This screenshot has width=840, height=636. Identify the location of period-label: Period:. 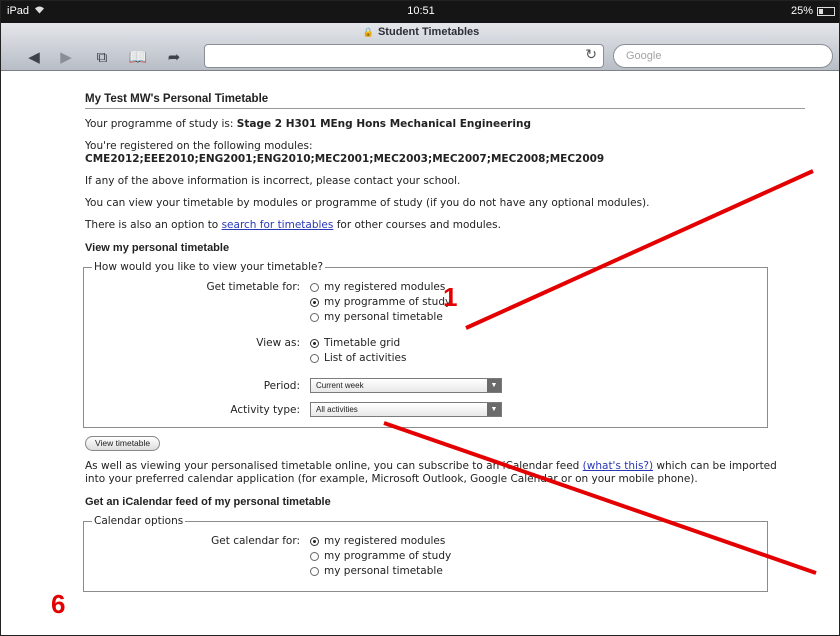
(281, 385).